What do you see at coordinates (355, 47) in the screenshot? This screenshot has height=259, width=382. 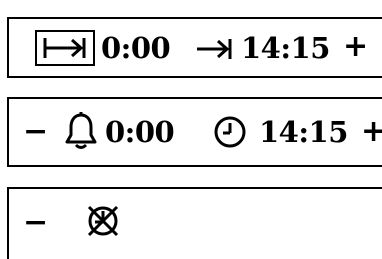 I see `end-time-increment-button: +` at bounding box center [355, 47].